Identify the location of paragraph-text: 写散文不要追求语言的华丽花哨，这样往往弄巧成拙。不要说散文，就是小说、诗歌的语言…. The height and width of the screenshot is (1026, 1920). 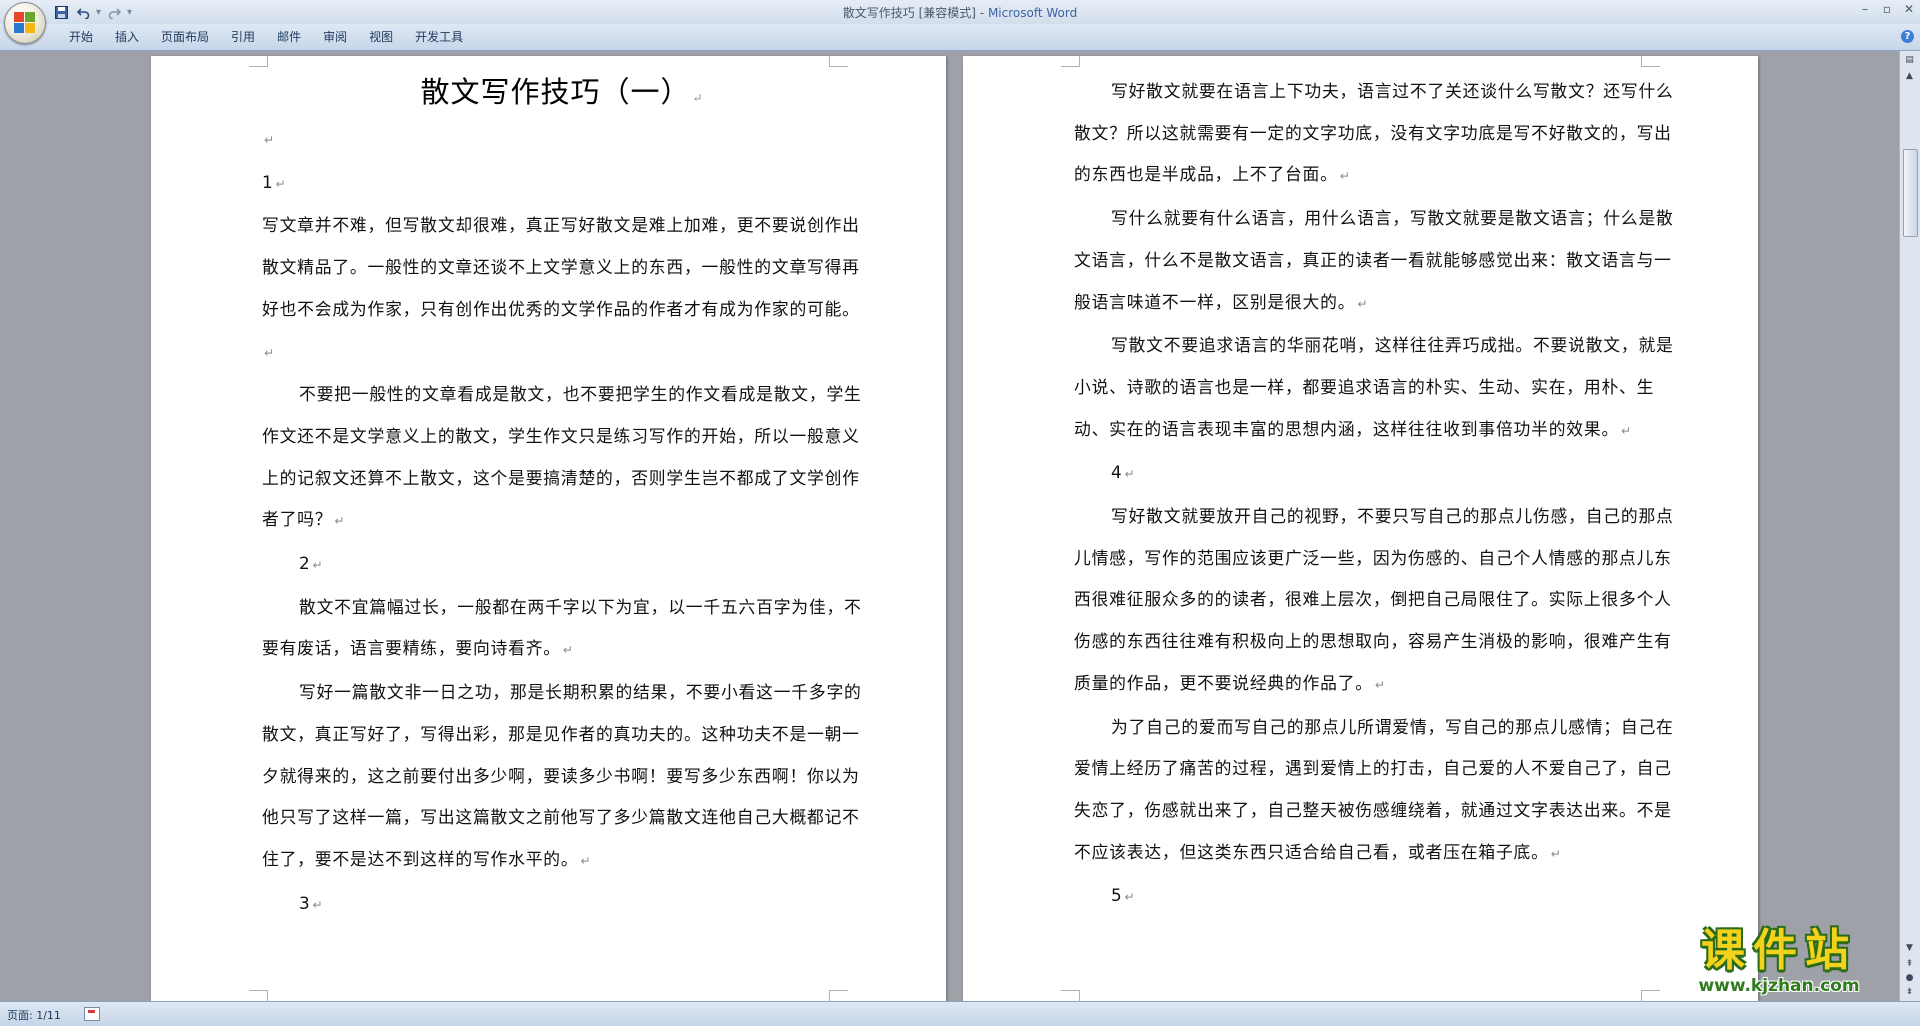
(1374, 387).